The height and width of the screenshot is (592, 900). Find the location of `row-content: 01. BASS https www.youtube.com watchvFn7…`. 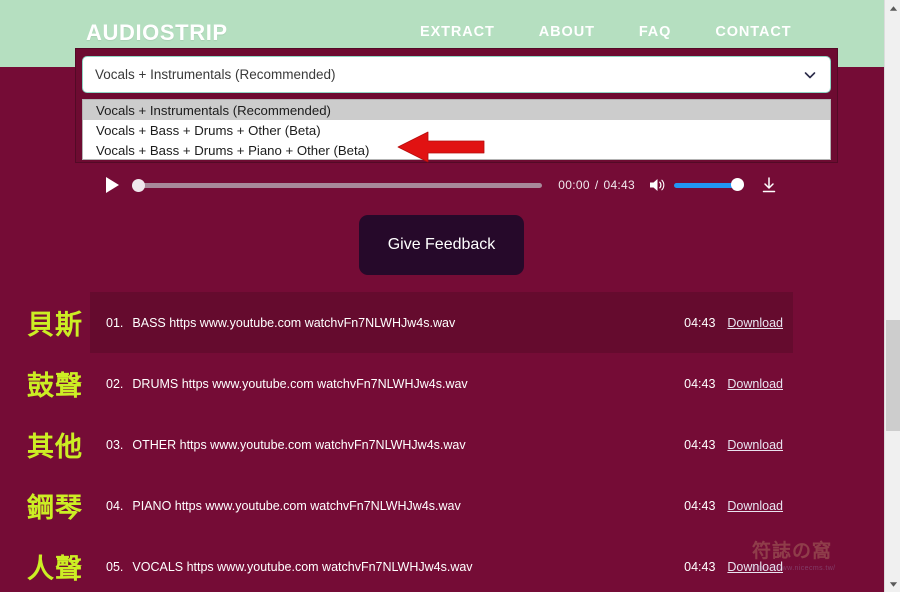

row-content: 01. BASS https www.youtube.com watchvFn7… is located at coordinates (444, 323).